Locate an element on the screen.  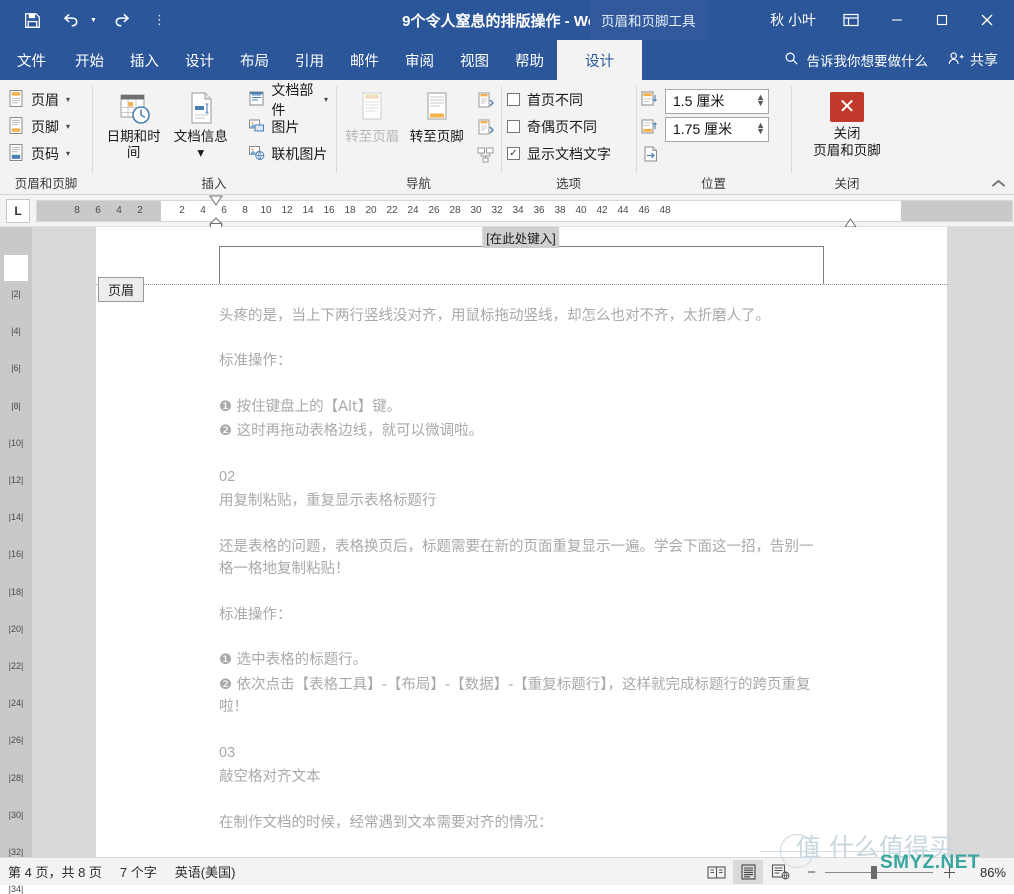
header-button: 页眉 ▾ is located at coordinates (39, 99).